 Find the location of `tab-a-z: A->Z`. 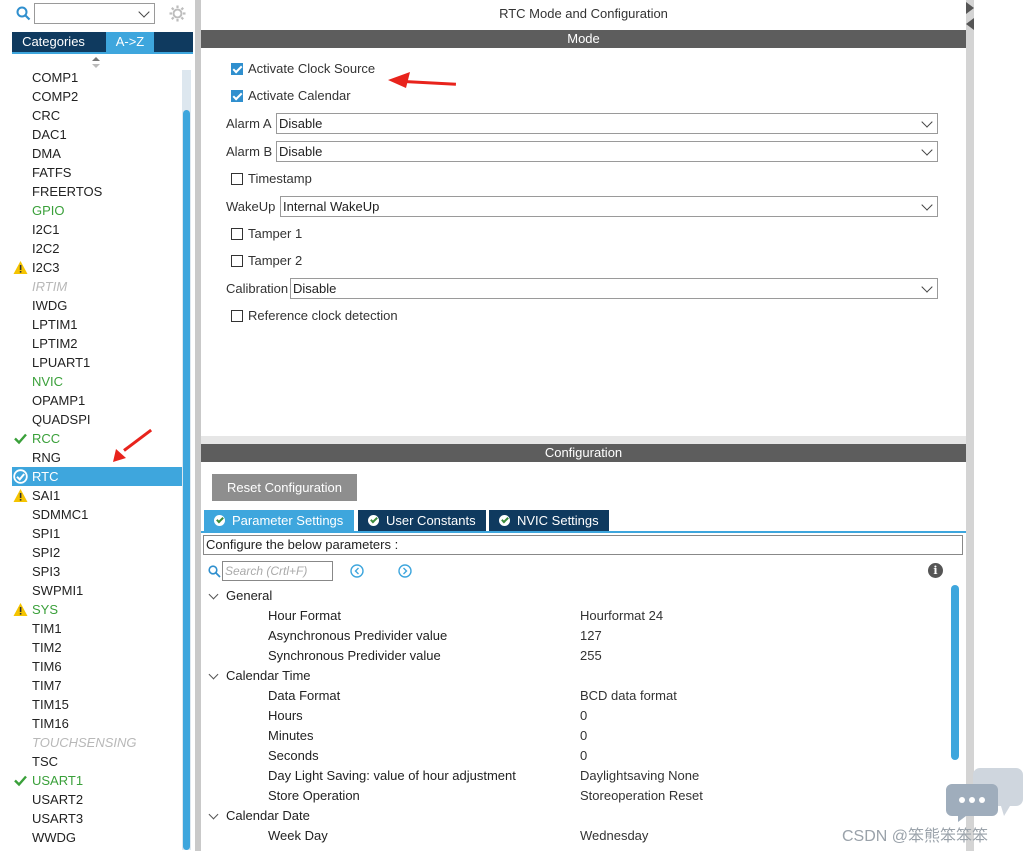

tab-a-z: A->Z is located at coordinates (130, 42).